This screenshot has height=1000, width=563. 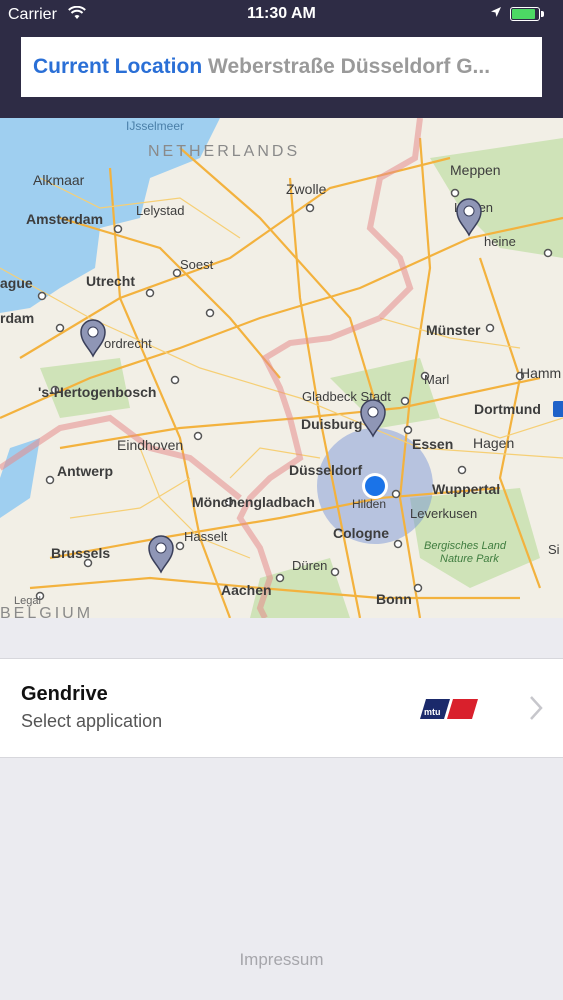 What do you see at coordinates (432, 712) in the screenshot?
I see `brand-logo-text: mtu` at bounding box center [432, 712].